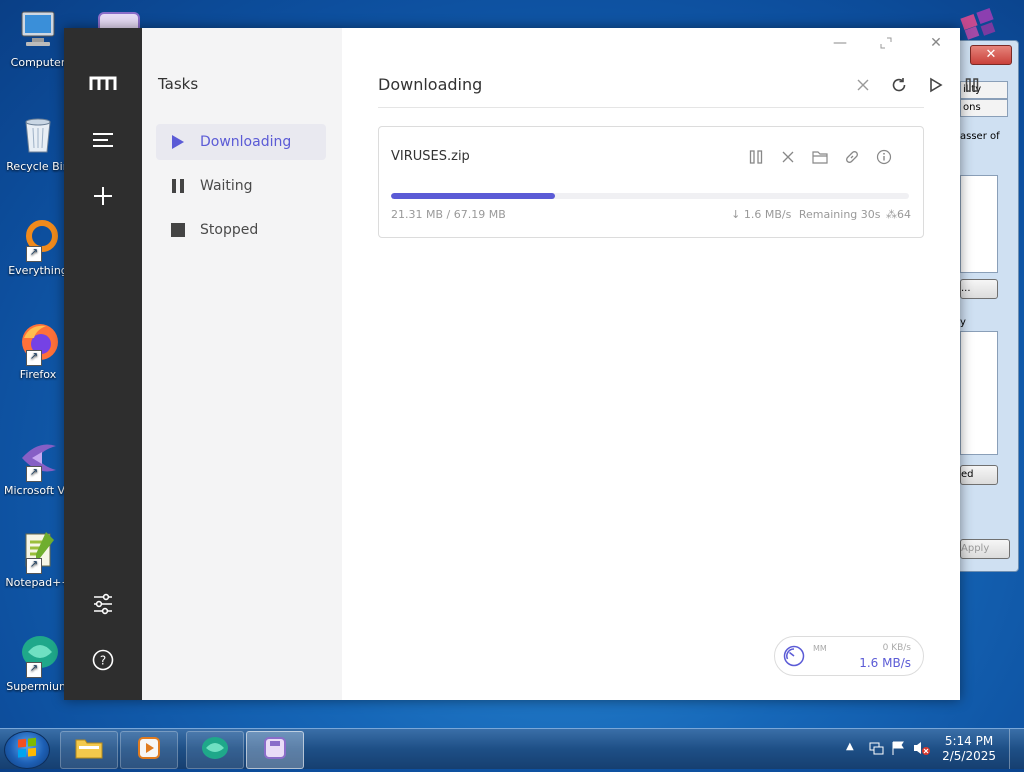  I want to click on visual-studio-icon: ↗, so click(38, 459).